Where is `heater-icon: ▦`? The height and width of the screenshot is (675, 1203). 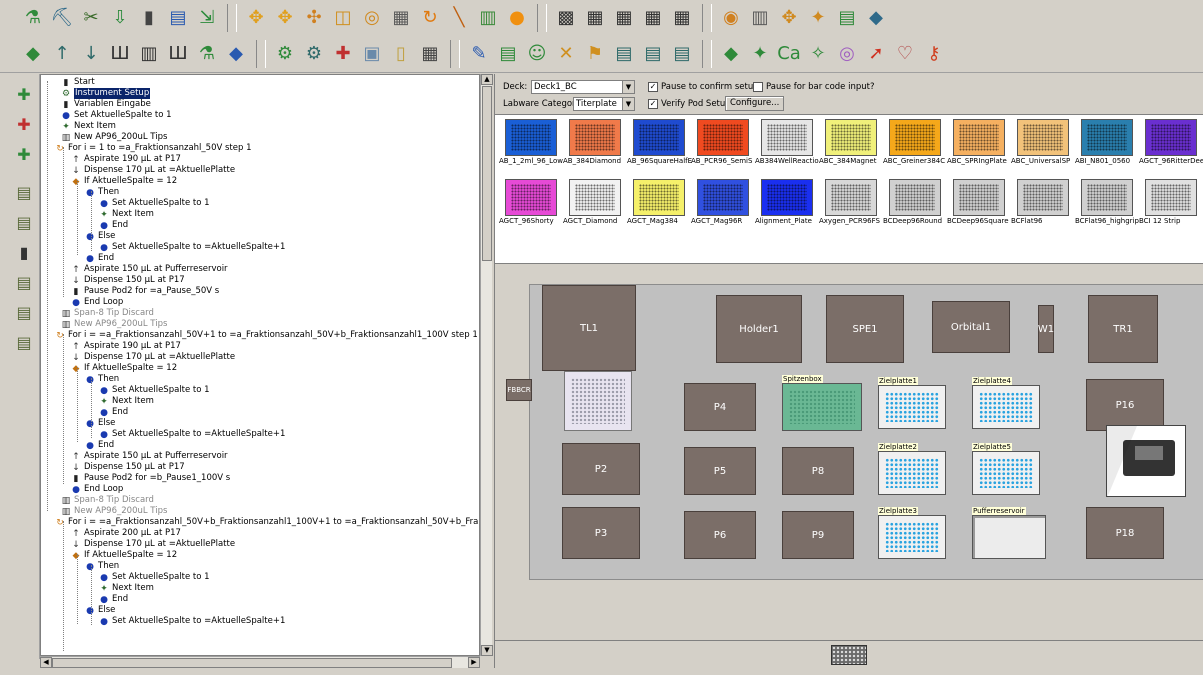
heater-icon: ▦ is located at coordinates (401, 18).